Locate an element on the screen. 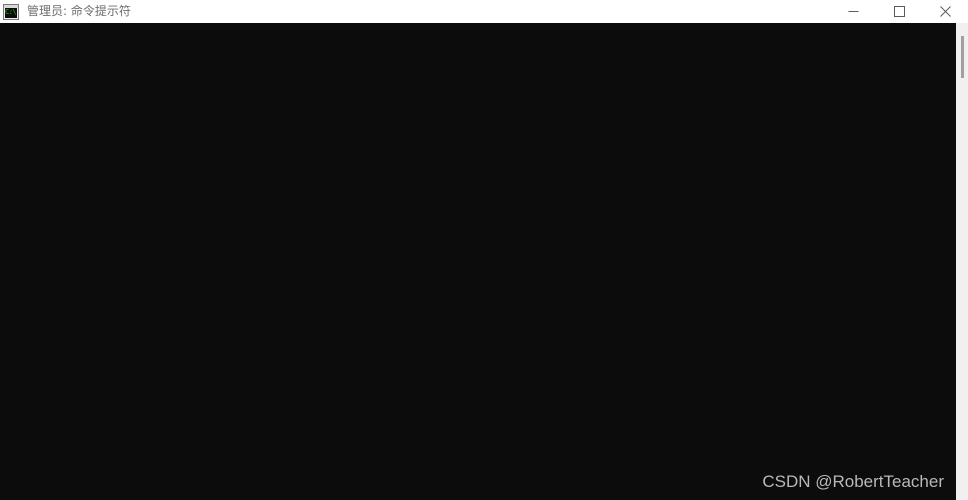 Image resolution: width=968 pixels, height=500 pixels. minimize-button is located at coordinates (853, 11).